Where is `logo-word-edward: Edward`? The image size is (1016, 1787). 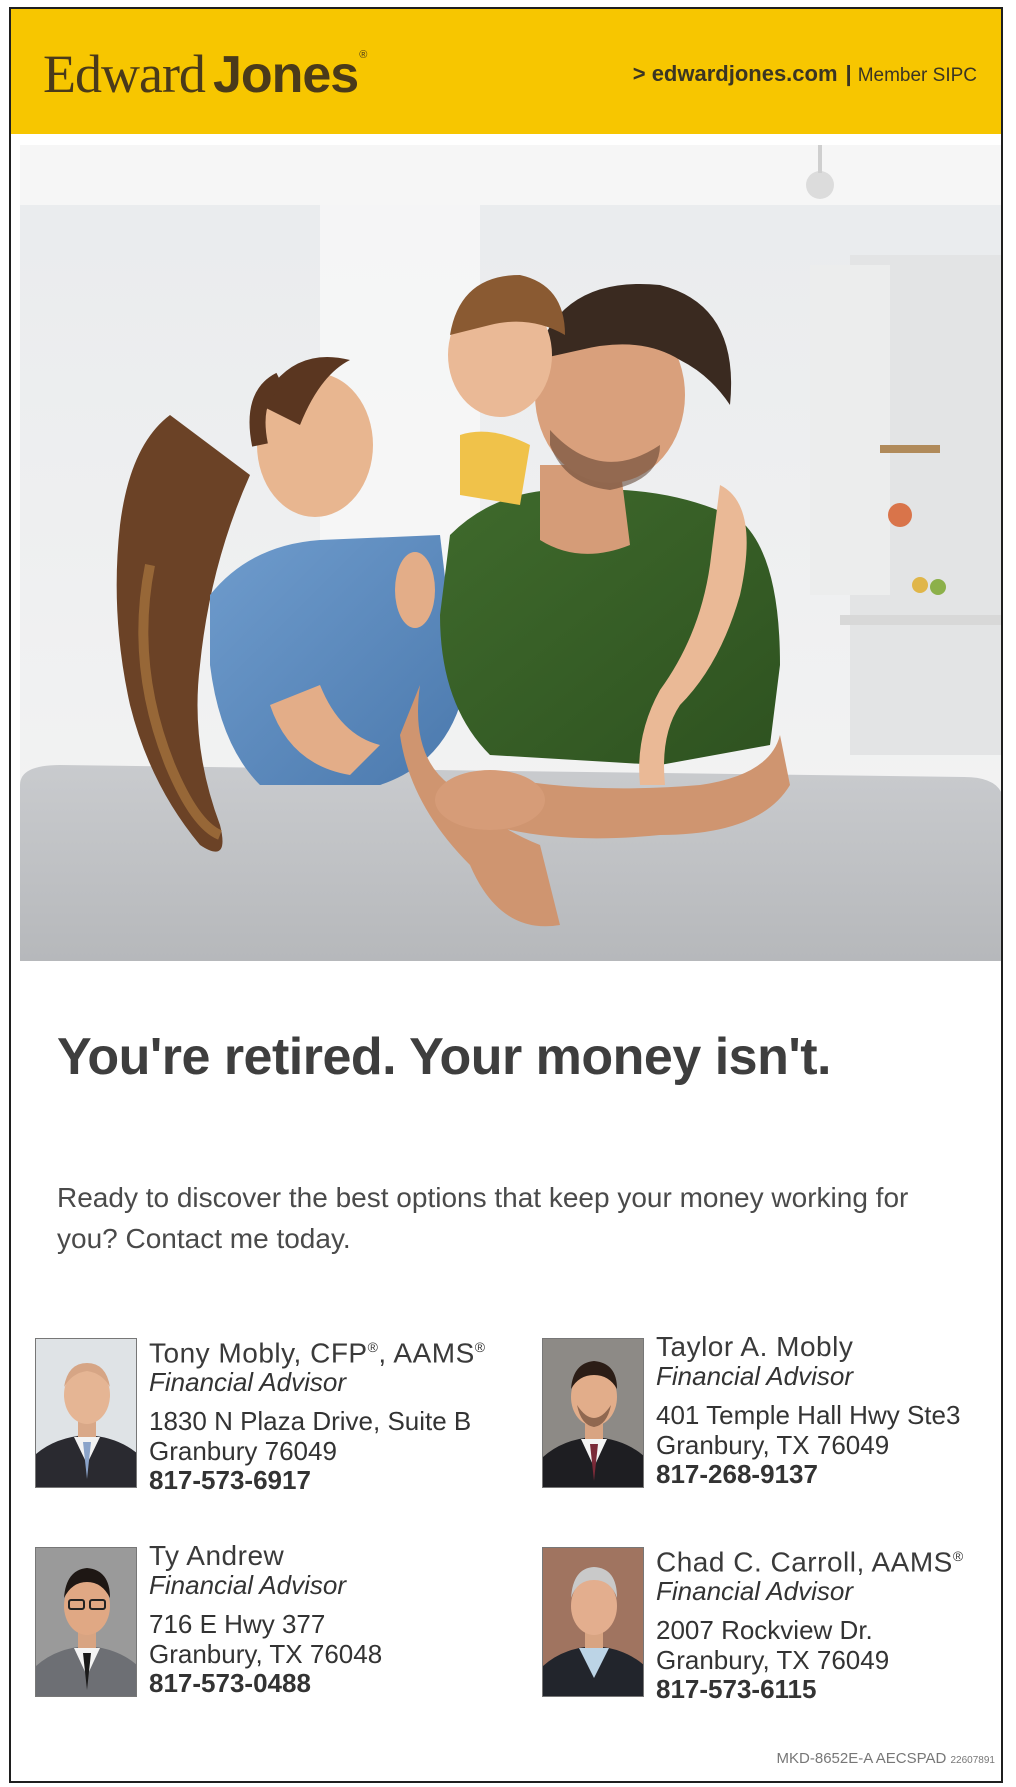 logo-word-edward: Edward is located at coordinates (124, 74).